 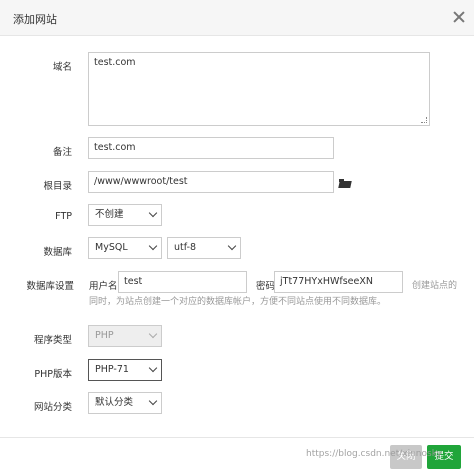 What do you see at coordinates (345, 183) in the screenshot?
I see `folder-icon` at bounding box center [345, 183].